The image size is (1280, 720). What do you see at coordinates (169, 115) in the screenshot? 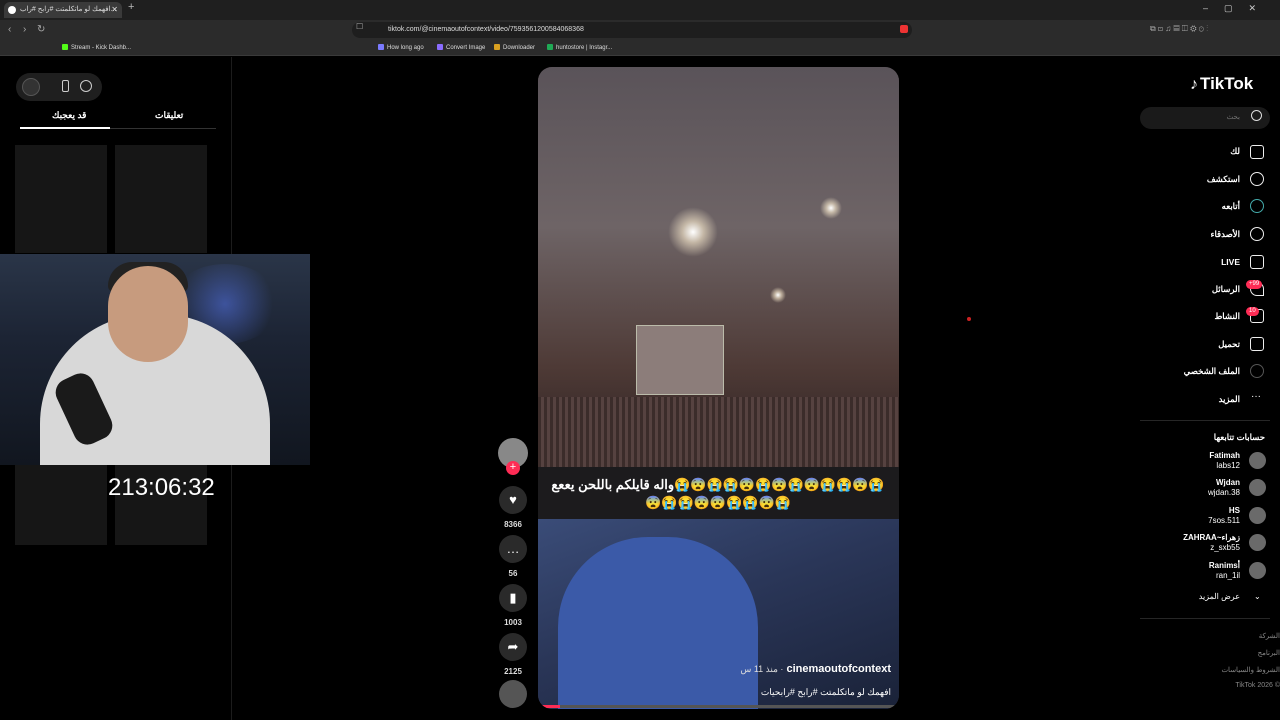
I see `tab-comments: تعليقات` at bounding box center [169, 115].